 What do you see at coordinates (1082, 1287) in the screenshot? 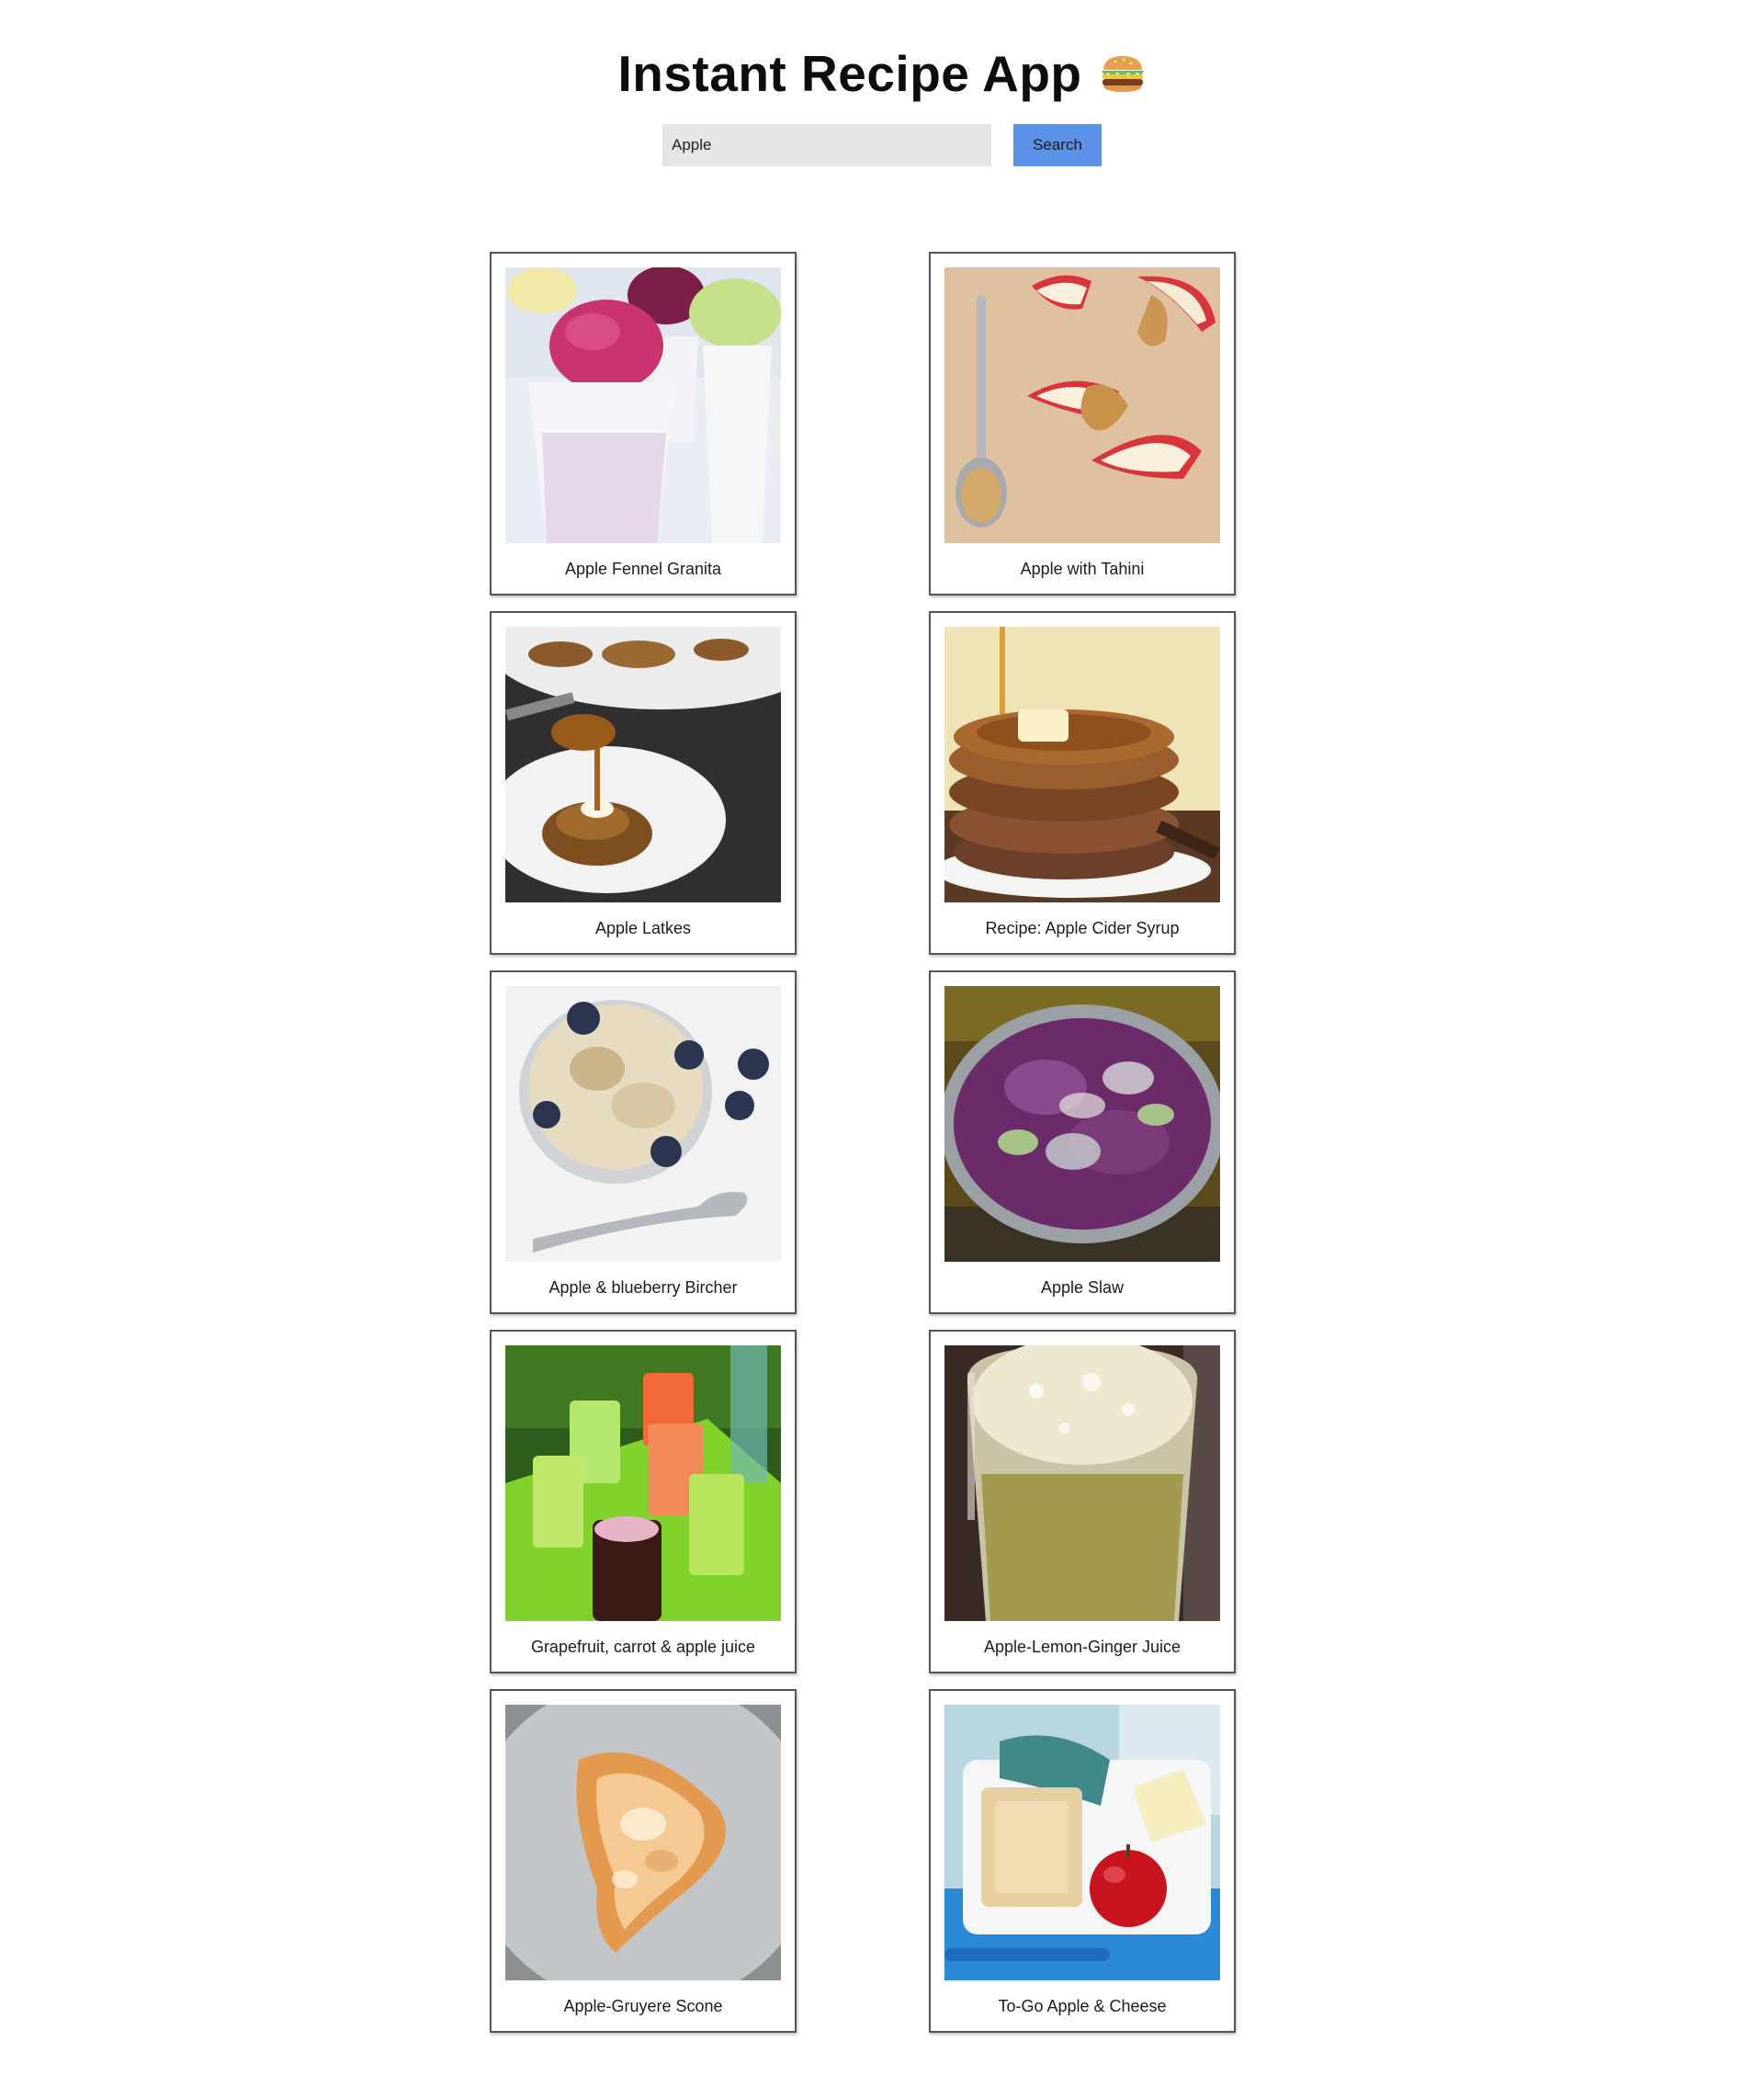
I see `recipe-title: Apple Slaw` at bounding box center [1082, 1287].